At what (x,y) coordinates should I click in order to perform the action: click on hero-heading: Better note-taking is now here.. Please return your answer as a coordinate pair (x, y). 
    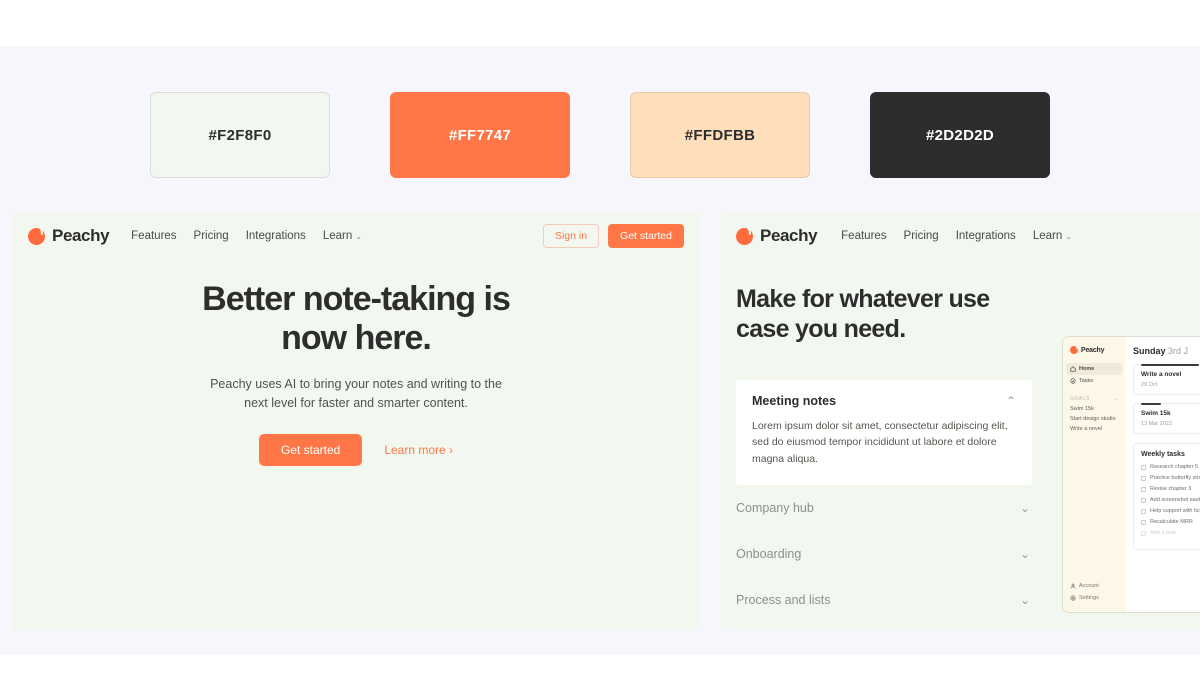
    Looking at the image, I should click on (356, 319).